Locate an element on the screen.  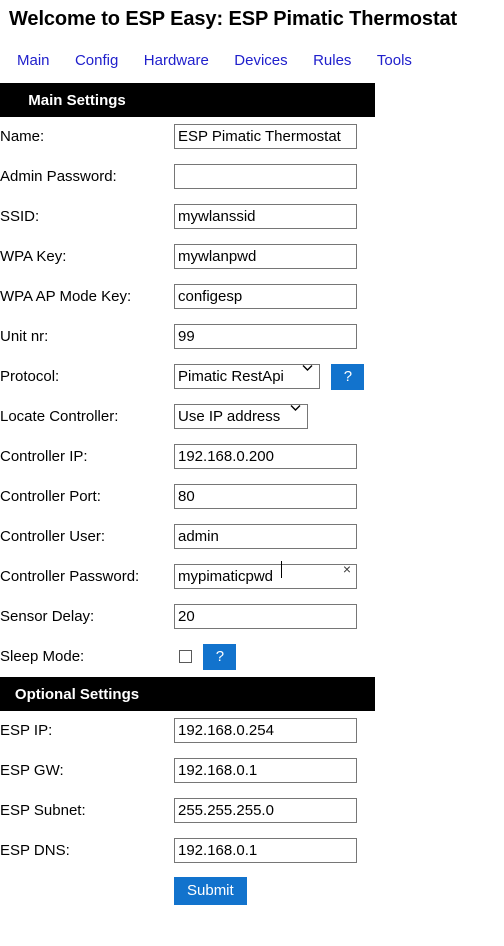
row-submit: Submit is located at coordinates (187, 891).